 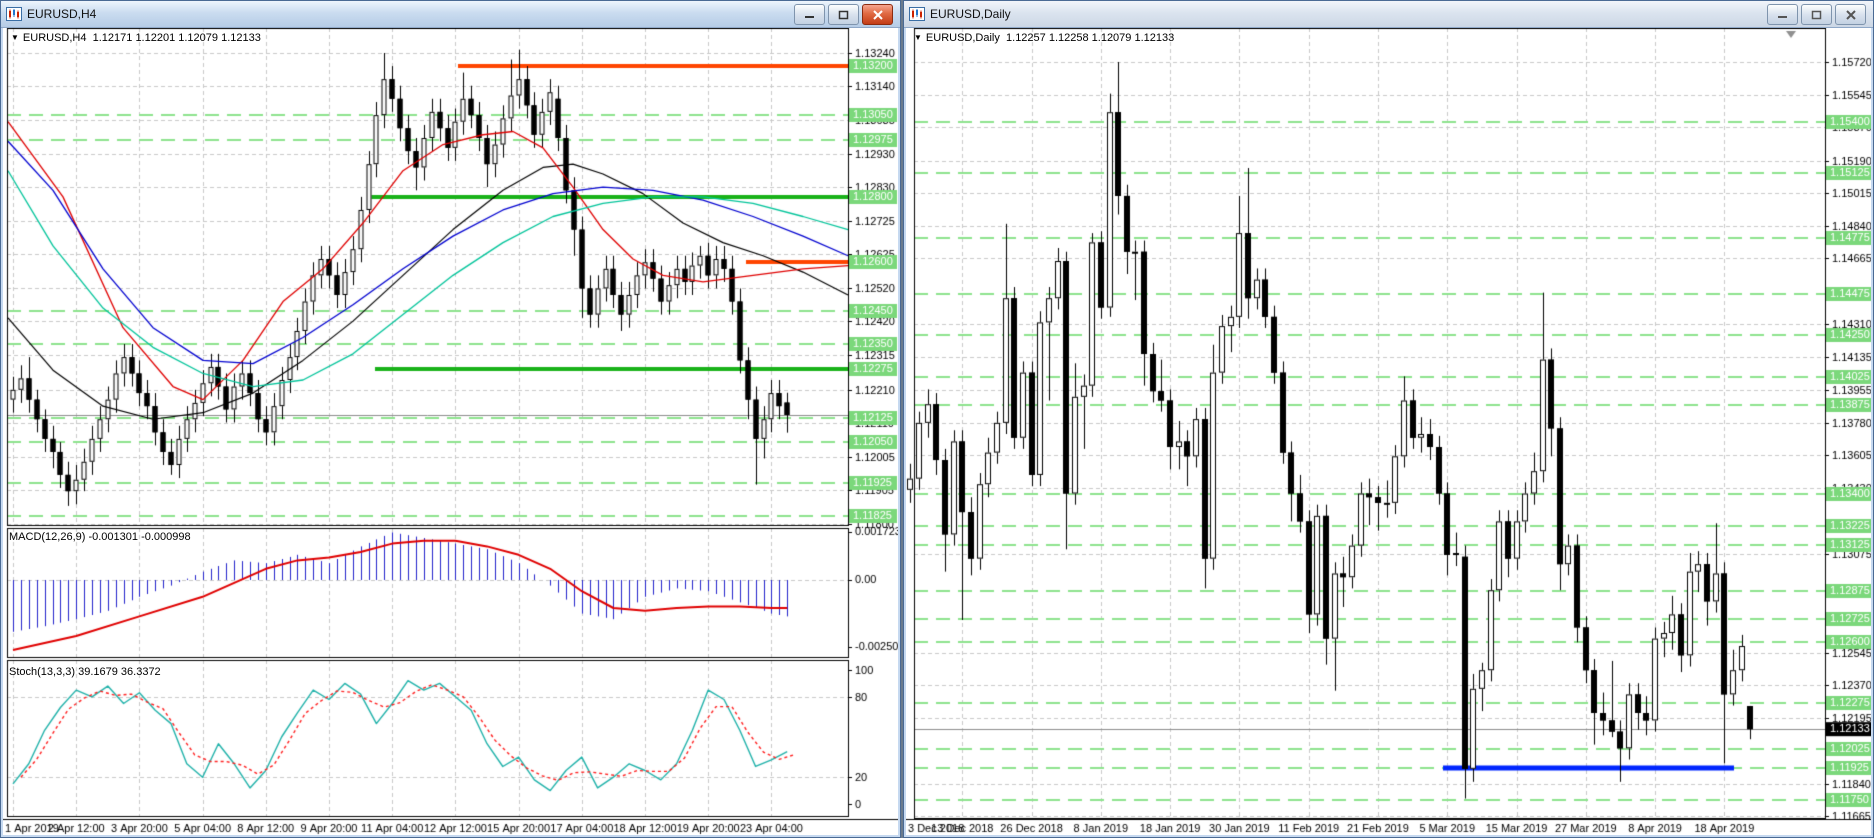 I want to click on window-title: EURUSD,Daily, so click(x=970, y=14).